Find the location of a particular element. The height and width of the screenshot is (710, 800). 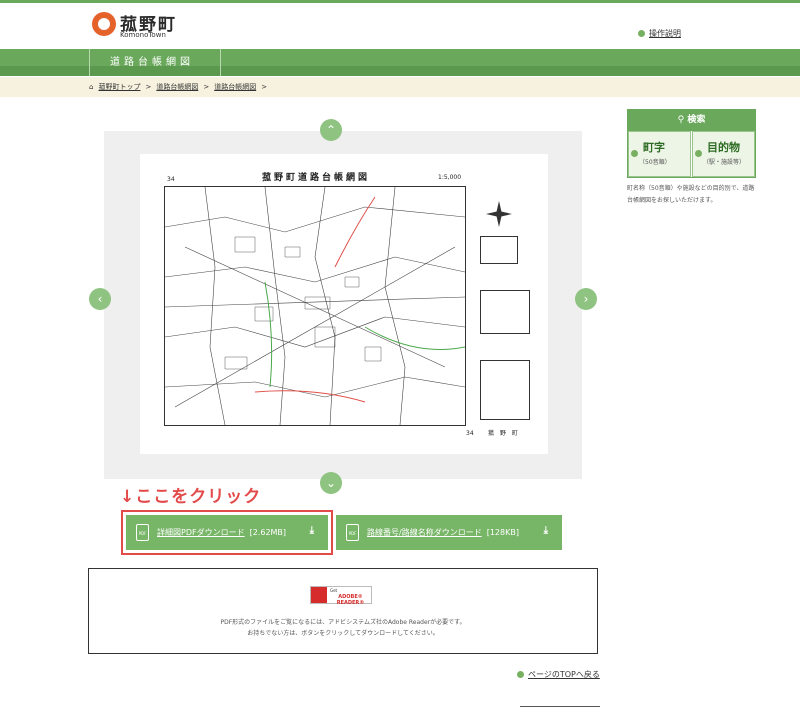

help-link: 操作説明 is located at coordinates (659, 33).